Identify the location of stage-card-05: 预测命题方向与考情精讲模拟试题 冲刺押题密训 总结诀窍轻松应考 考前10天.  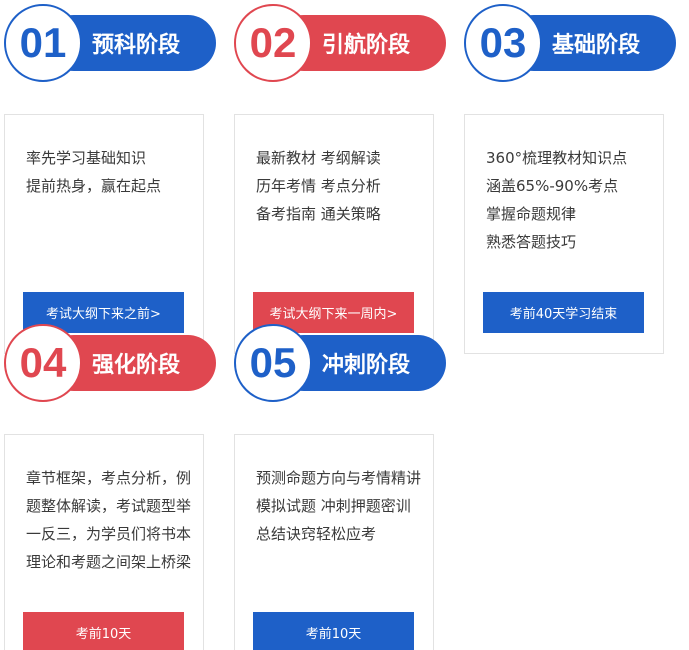
(334, 542).